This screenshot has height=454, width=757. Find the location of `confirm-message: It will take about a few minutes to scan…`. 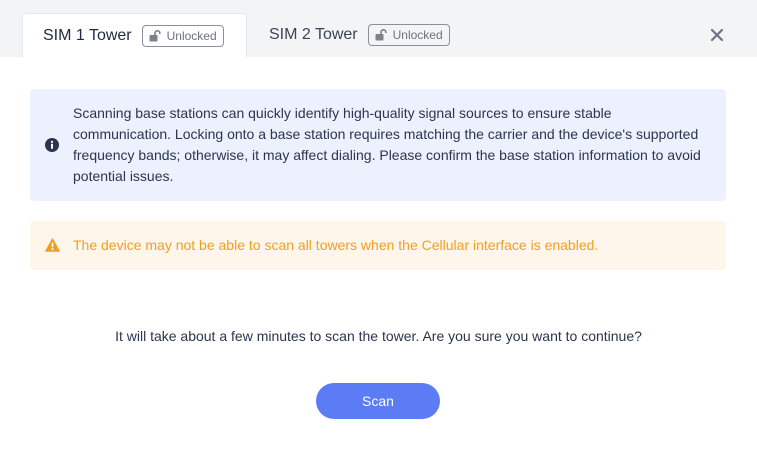

confirm-message: It will take about a few minutes to scan… is located at coordinates (378, 336).